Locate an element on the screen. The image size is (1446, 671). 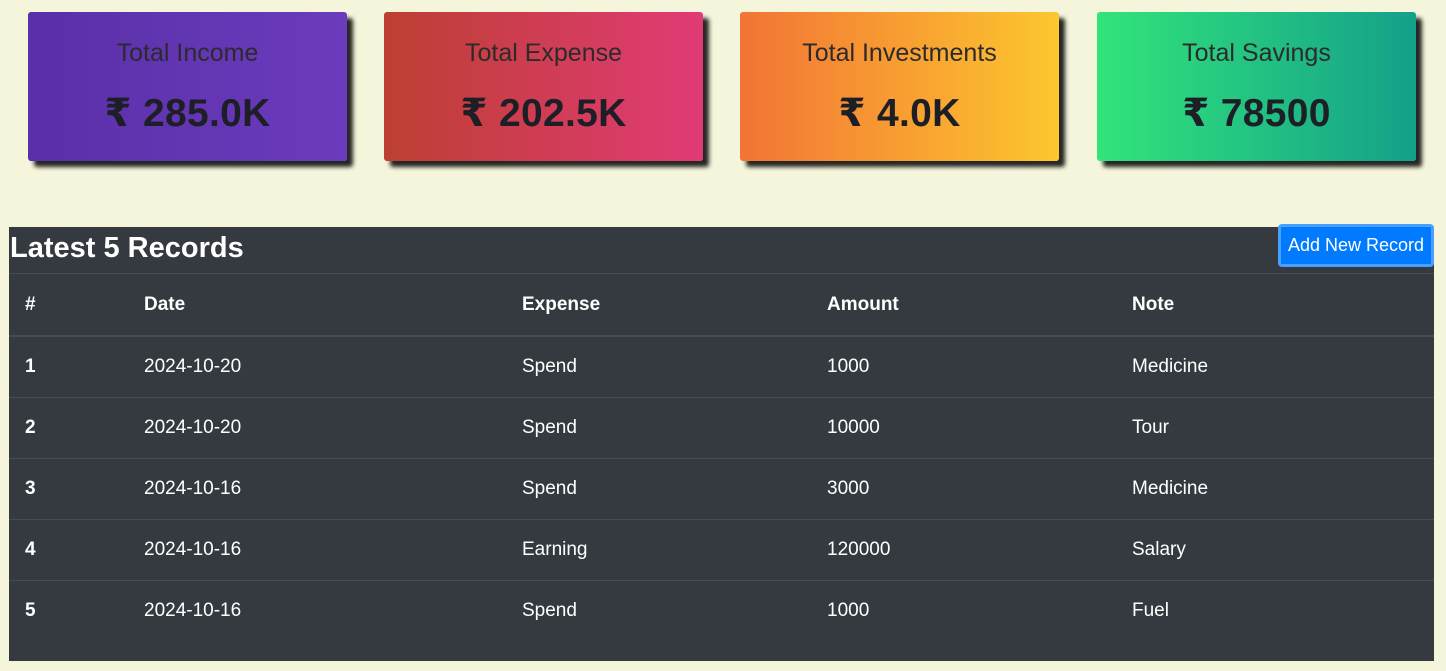
table-row: 5 2024-10-16 Spend 1000 Fuel is located at coordinates (721, 611).